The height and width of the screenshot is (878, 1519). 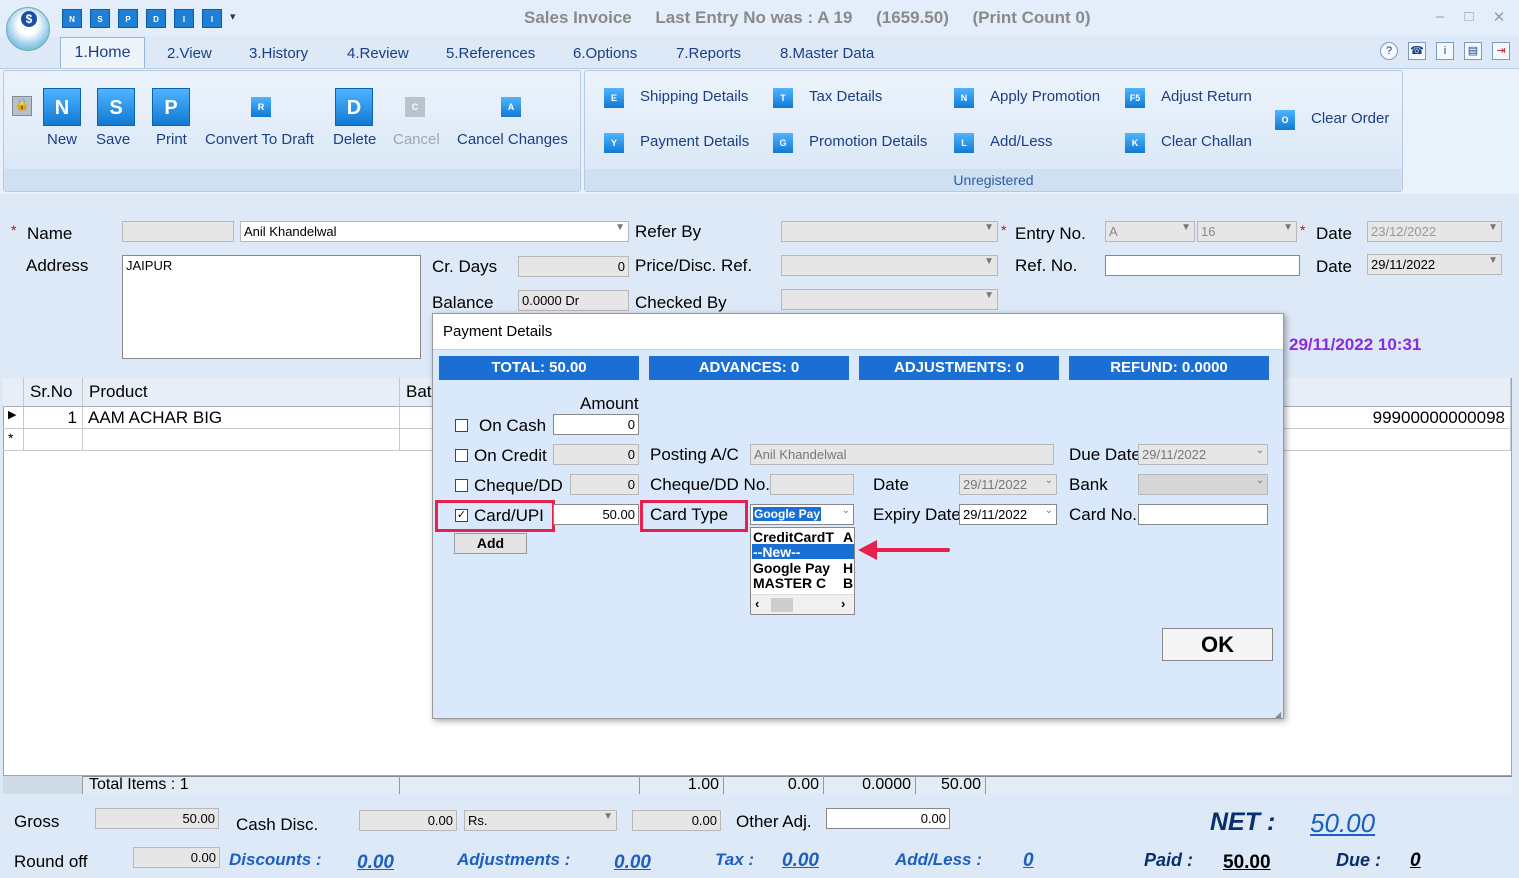 I want to click on quick-new-icon: N, so click(x=72, y=18).